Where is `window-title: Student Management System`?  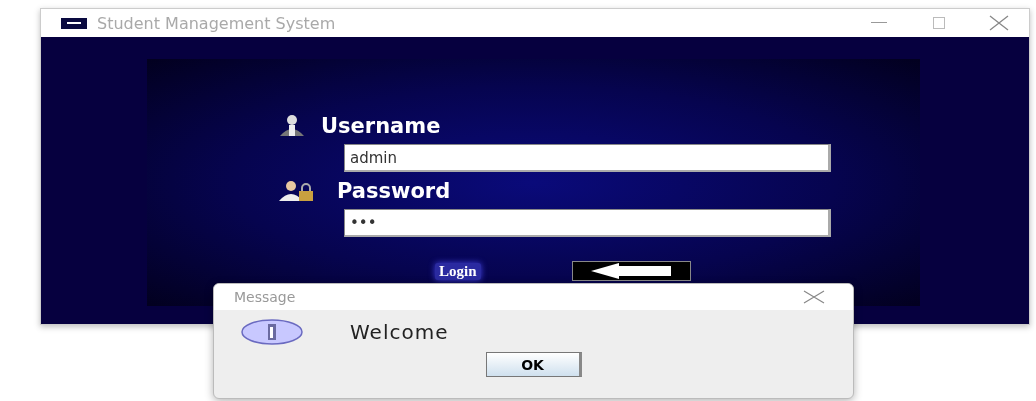 window-title: Student Management System is located at coordinates (216, 23).